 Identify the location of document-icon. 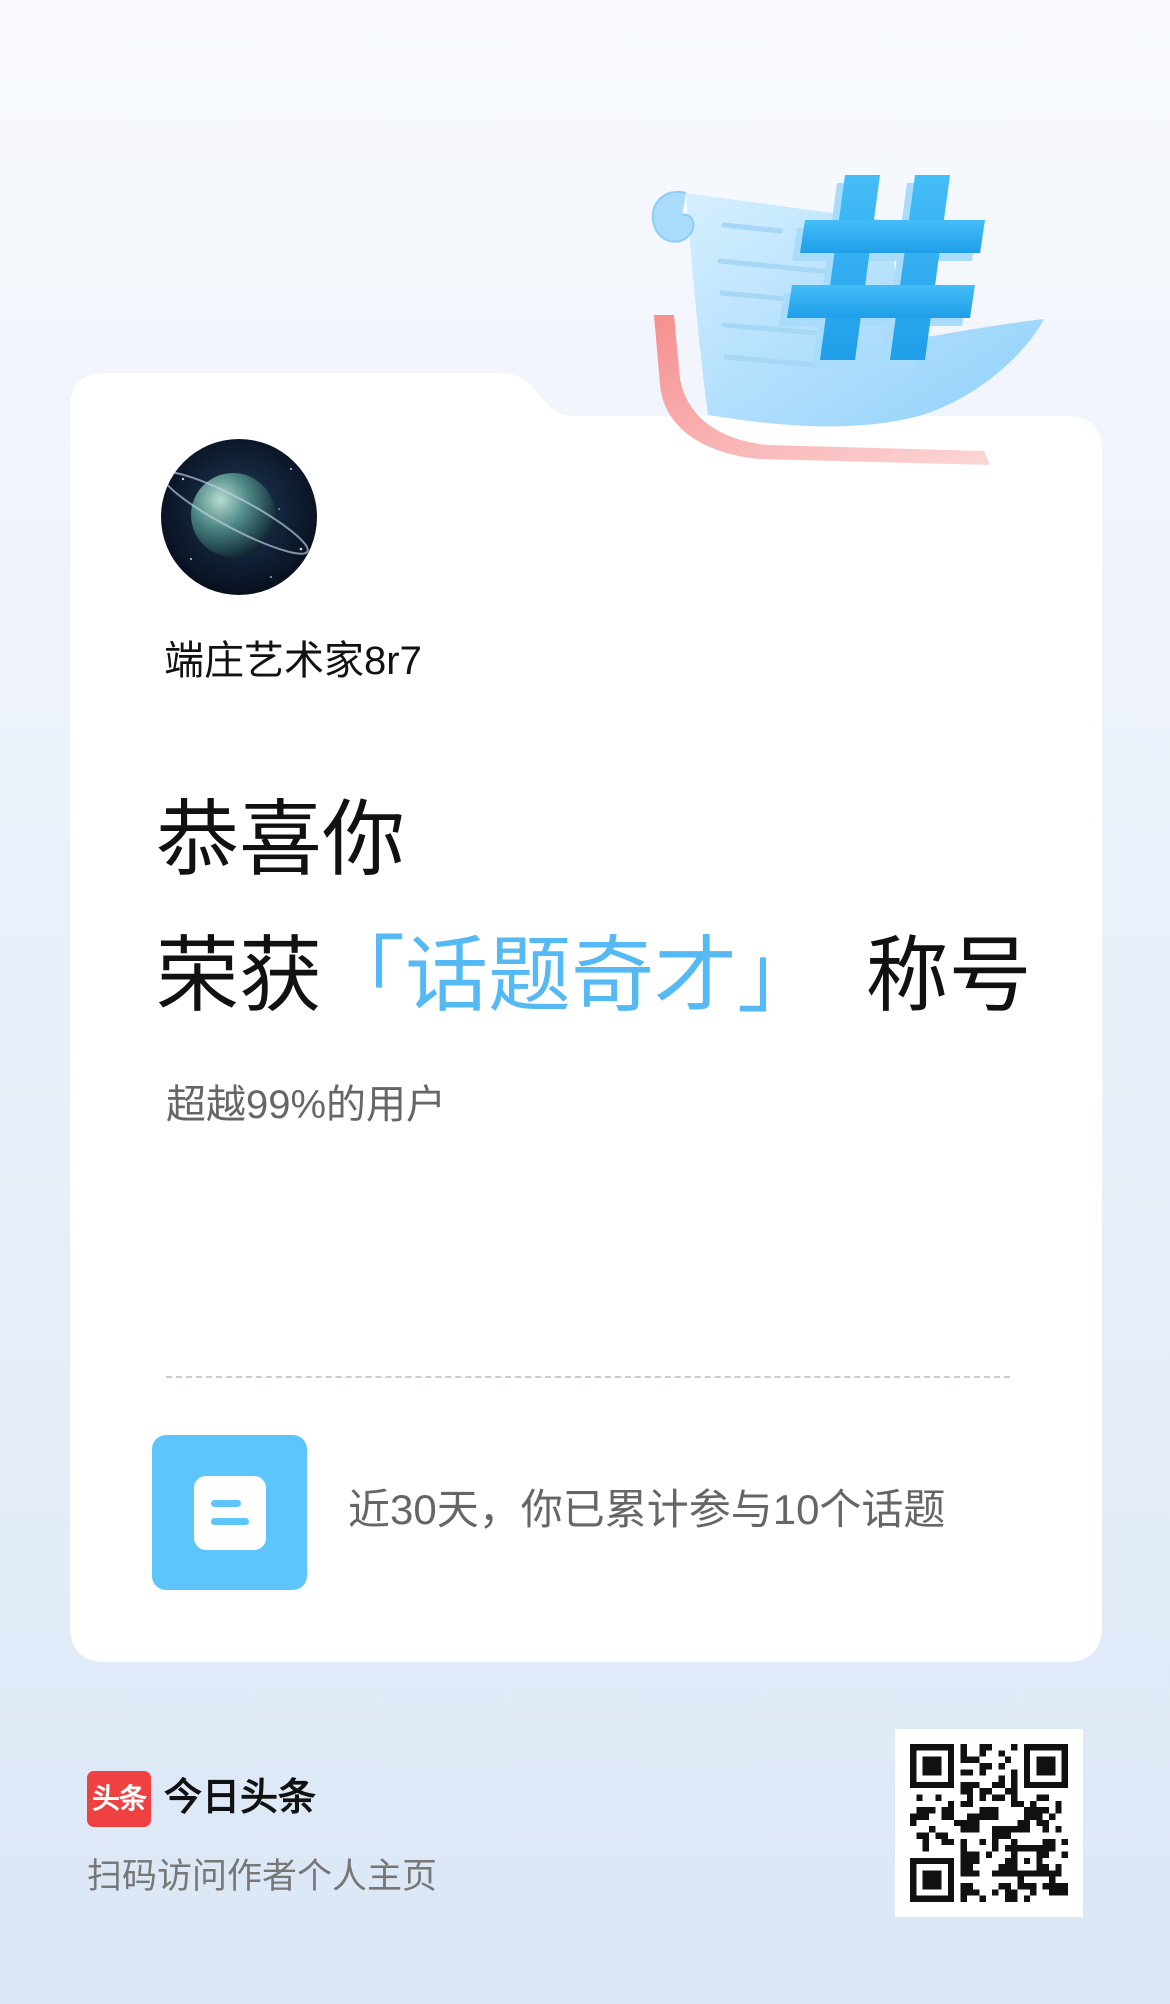
(230, 1513).